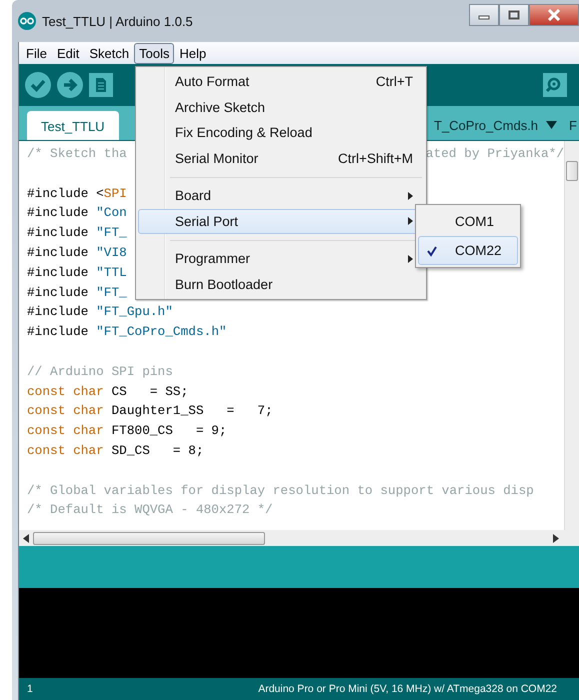 Image resolution: width=579 pixels, height=700 pixels. I want to click on code-text: /* Default is WQVGA - 480x272 */, so click(150, 510).